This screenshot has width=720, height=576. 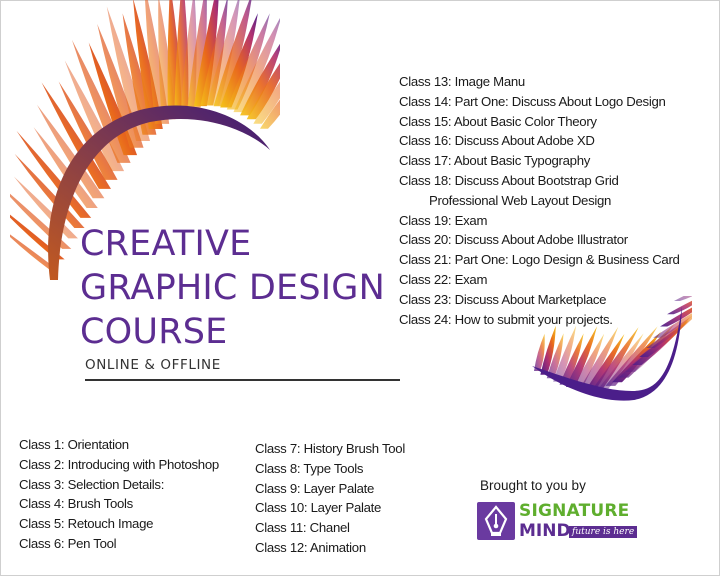 I want to click on list-item-continuation: Professional Web Layout Design, so click(x=520, y=200).